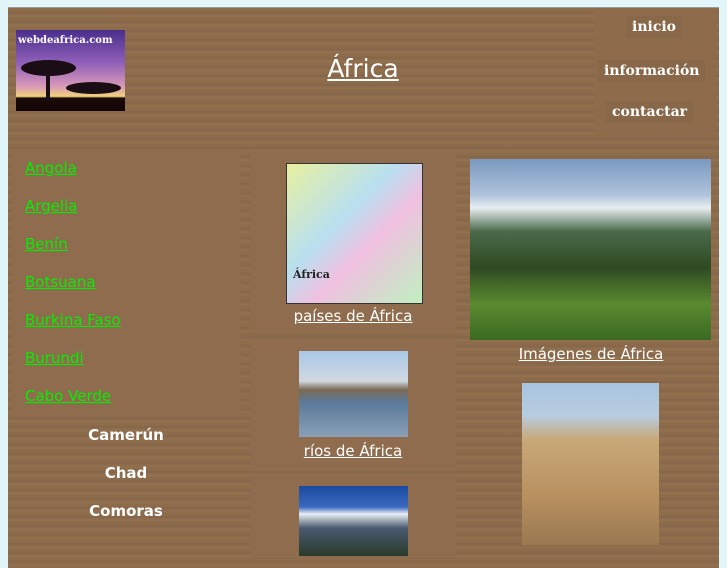 This screenshot has height=568, width=727. Describe the element at coordinates (363, 68) in the screenshot. I see `page-title: África` at that location.